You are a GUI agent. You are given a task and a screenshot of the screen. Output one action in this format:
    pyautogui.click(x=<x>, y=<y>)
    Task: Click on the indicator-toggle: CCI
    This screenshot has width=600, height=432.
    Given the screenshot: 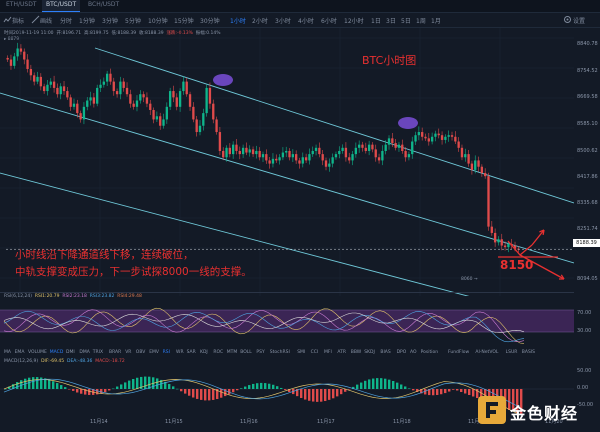 What is the action you would take?
    pyautogui.click(x=315, y=352)
    